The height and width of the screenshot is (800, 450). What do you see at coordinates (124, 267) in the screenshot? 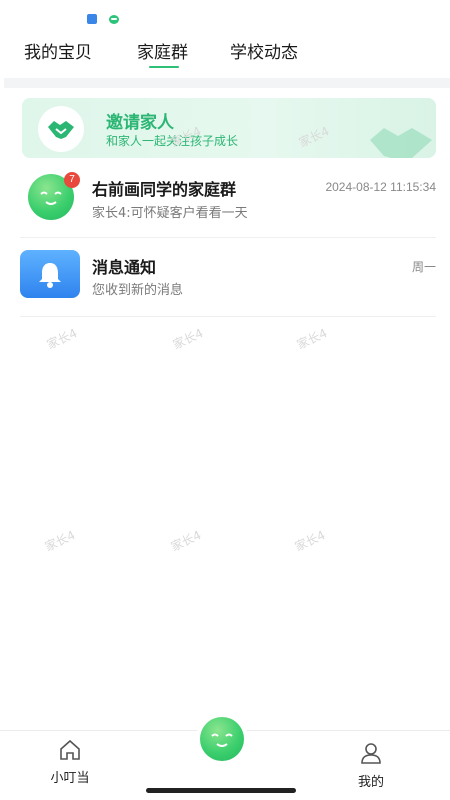
I see `chat-title: 消息通知` at bounding box center [124, 267].